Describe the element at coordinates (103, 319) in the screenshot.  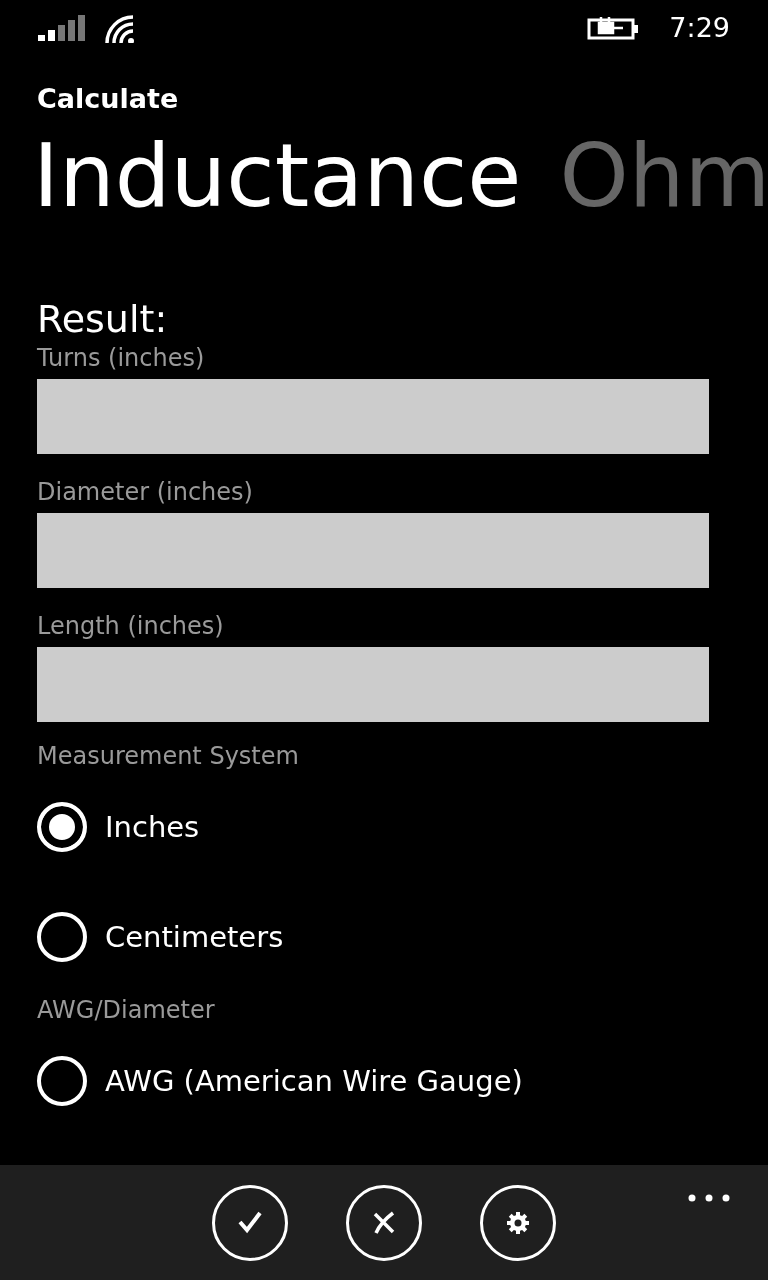
I see `result-label: Result:` at that location.